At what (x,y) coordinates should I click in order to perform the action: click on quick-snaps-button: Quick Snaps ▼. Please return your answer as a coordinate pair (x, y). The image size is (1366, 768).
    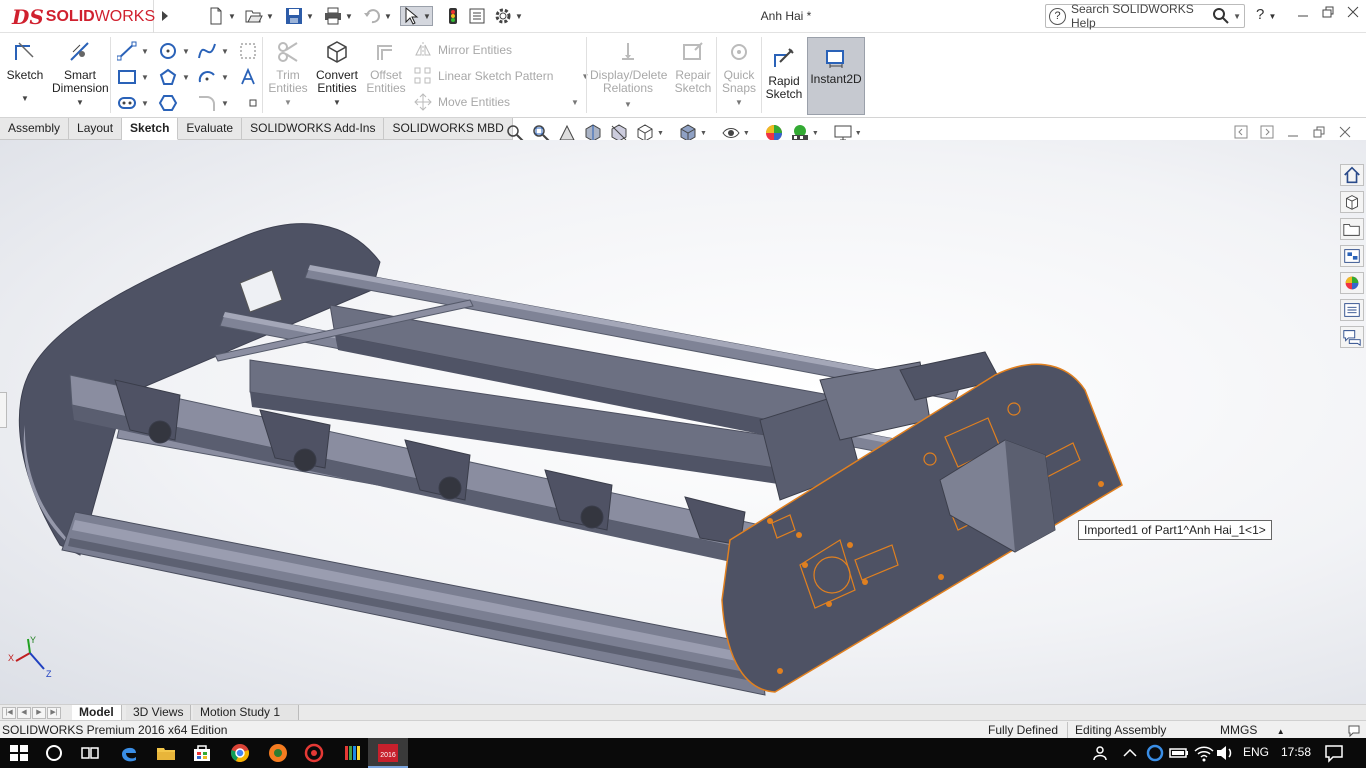
    Looking at the image, I should click on (739, 73).